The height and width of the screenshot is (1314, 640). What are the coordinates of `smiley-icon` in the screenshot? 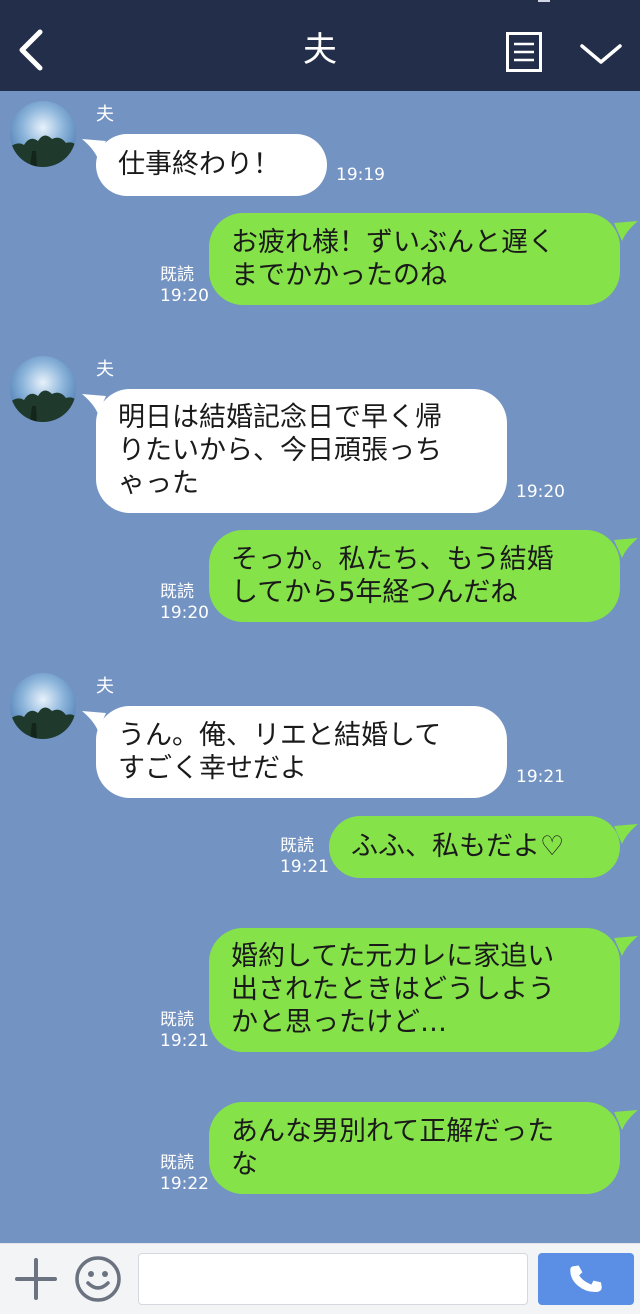 It's located at (98, 1279).